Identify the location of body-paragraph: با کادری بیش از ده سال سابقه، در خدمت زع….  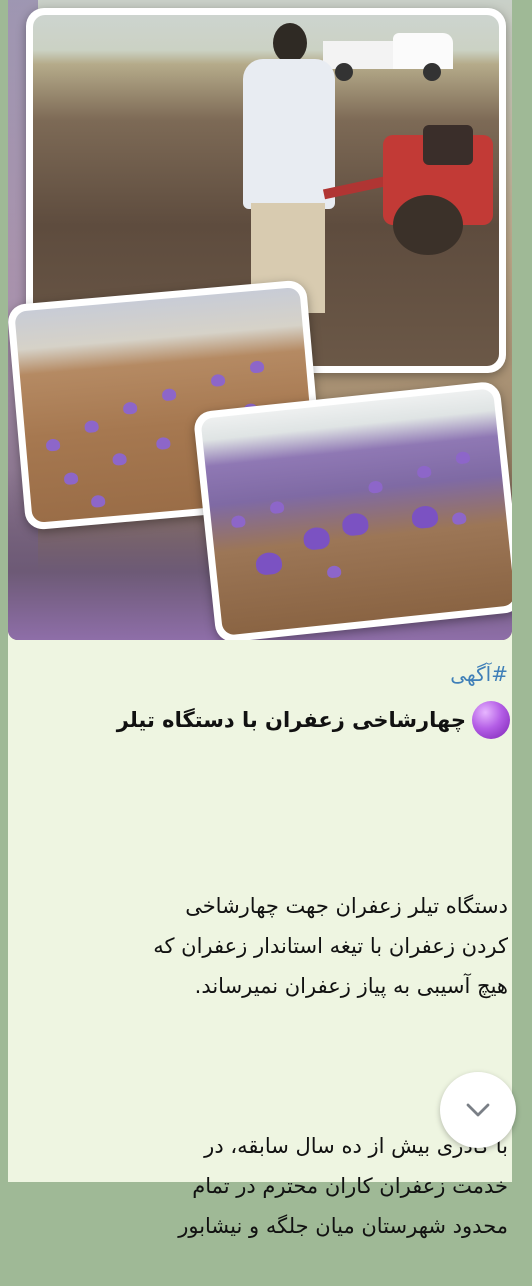
(343, 1186).